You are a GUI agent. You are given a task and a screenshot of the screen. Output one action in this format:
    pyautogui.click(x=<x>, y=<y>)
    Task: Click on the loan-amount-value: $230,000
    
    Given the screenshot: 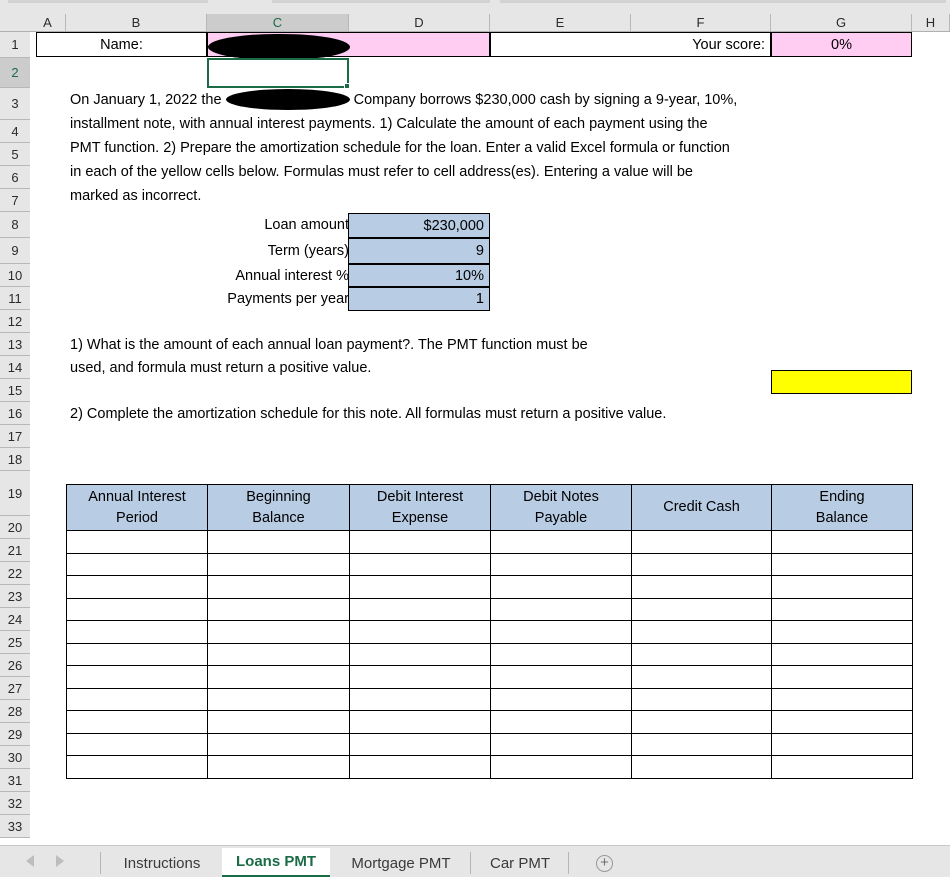 What is the action you would take?
    pyautogui.click(x=419, y=225)
    